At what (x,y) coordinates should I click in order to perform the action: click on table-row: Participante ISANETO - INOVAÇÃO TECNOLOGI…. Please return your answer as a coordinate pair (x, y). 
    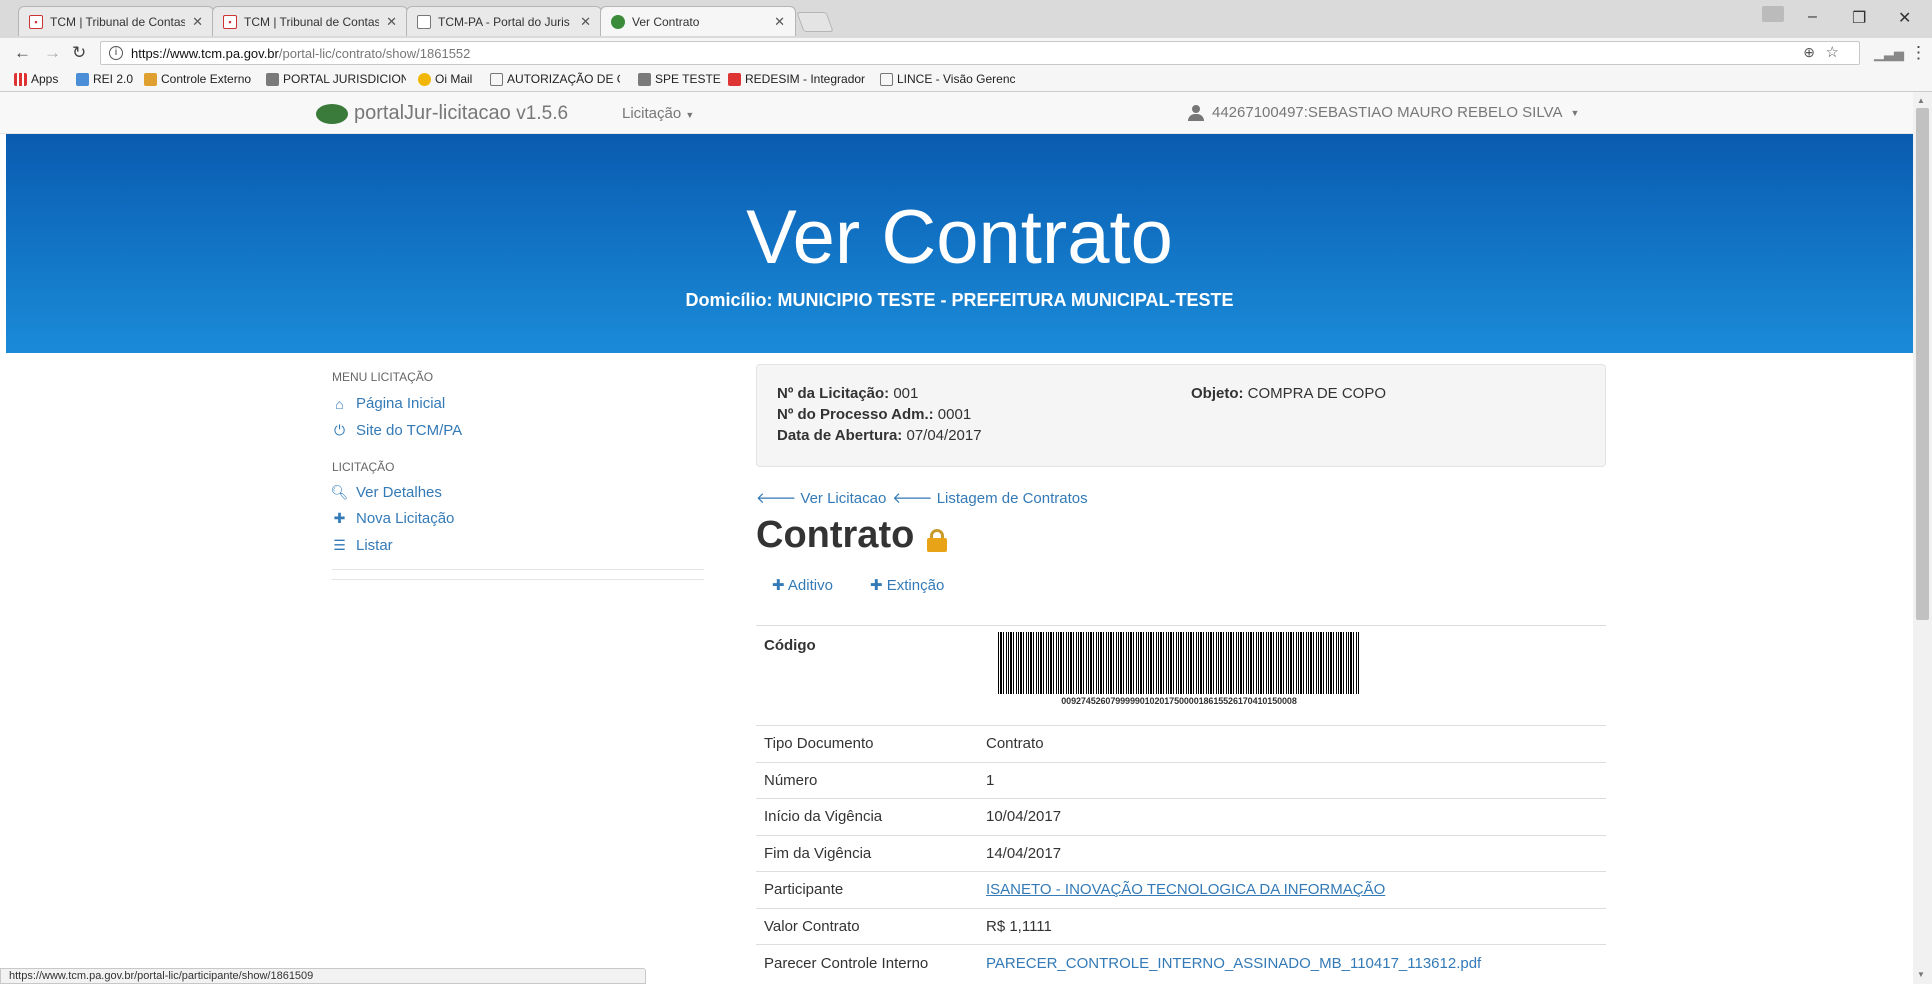
    Looking at the image, I should click on (1181, 889).